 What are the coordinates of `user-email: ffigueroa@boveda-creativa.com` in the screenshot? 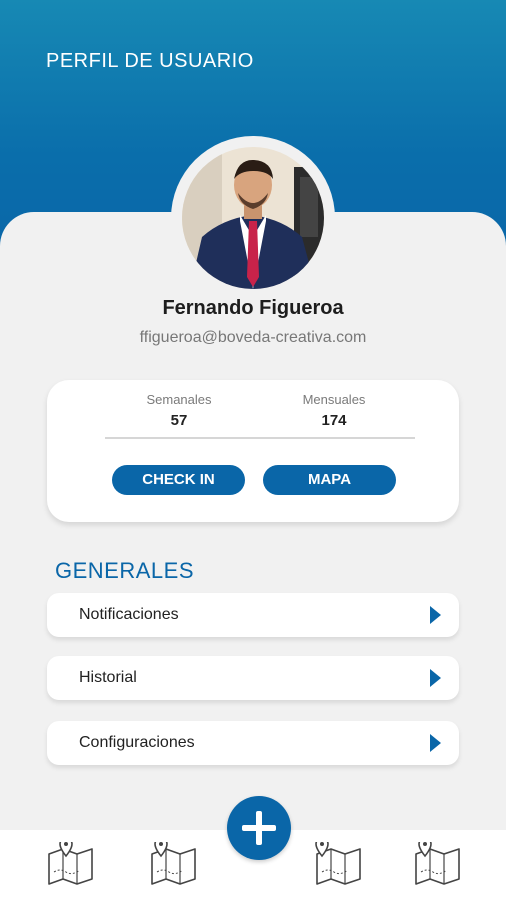 It's located at (253, 337).